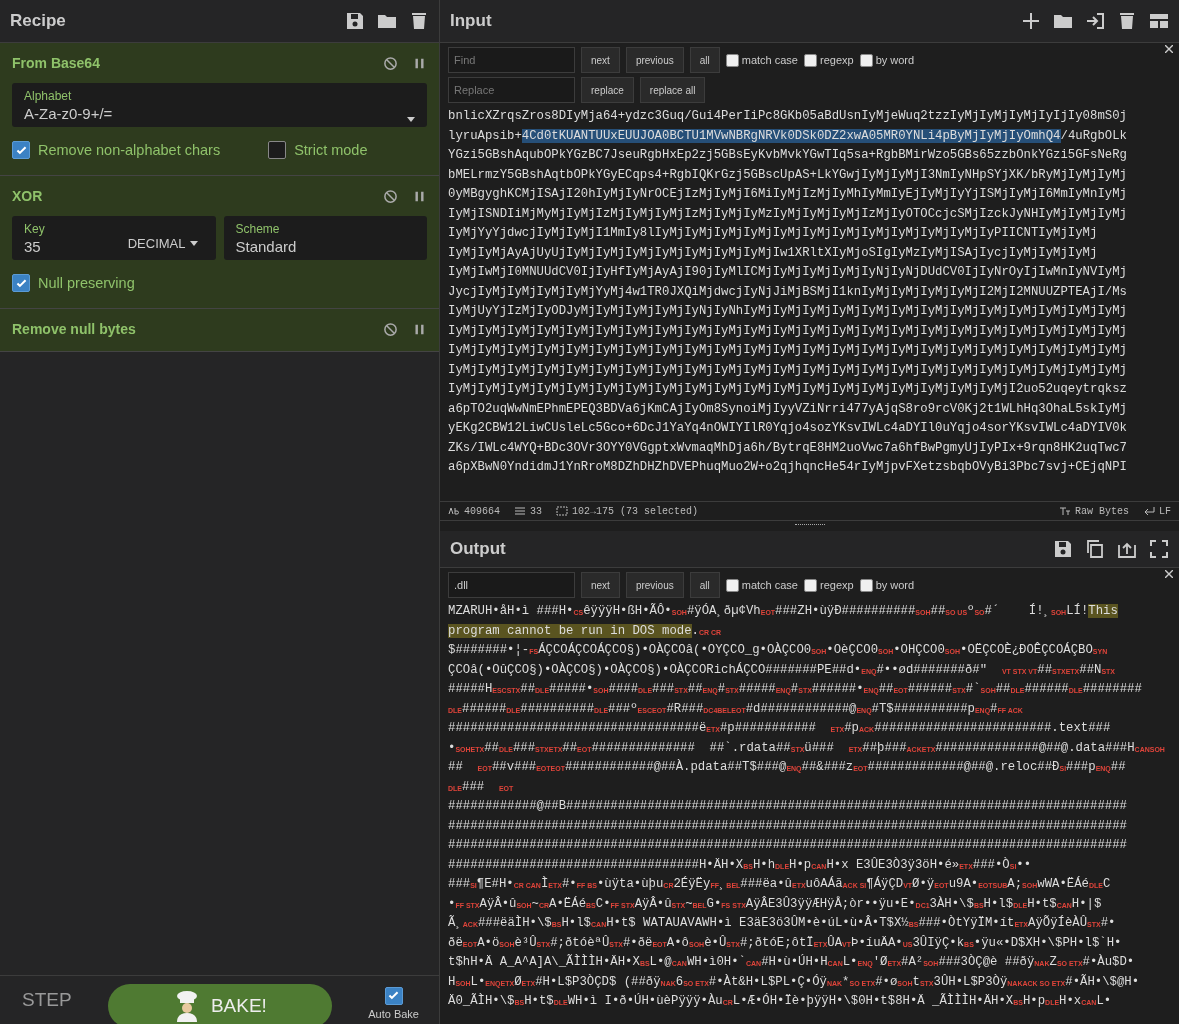 Image resolution: width=1179 pixels, height=1024 pixels. Describe the element at coordinates (68, 113) in the screenshot. I see `field-value: A-Za-z0-9+/=` at that location.